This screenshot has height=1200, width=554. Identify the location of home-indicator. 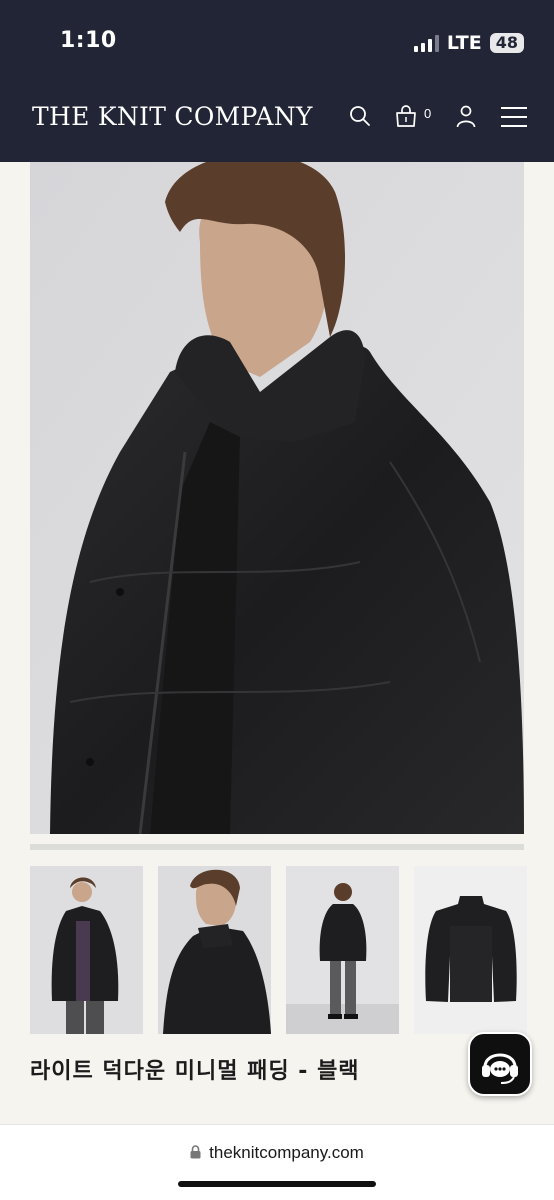
(277, 1184).